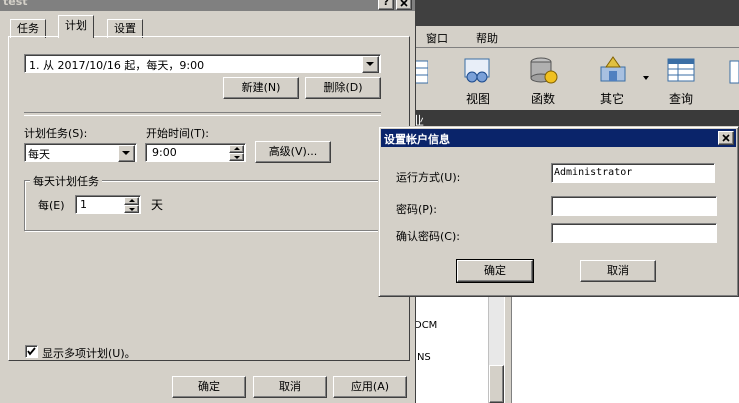 The width and height of the screenshot is (739, 403). I want to click on cancel-button: 取消, so click(290, 387).